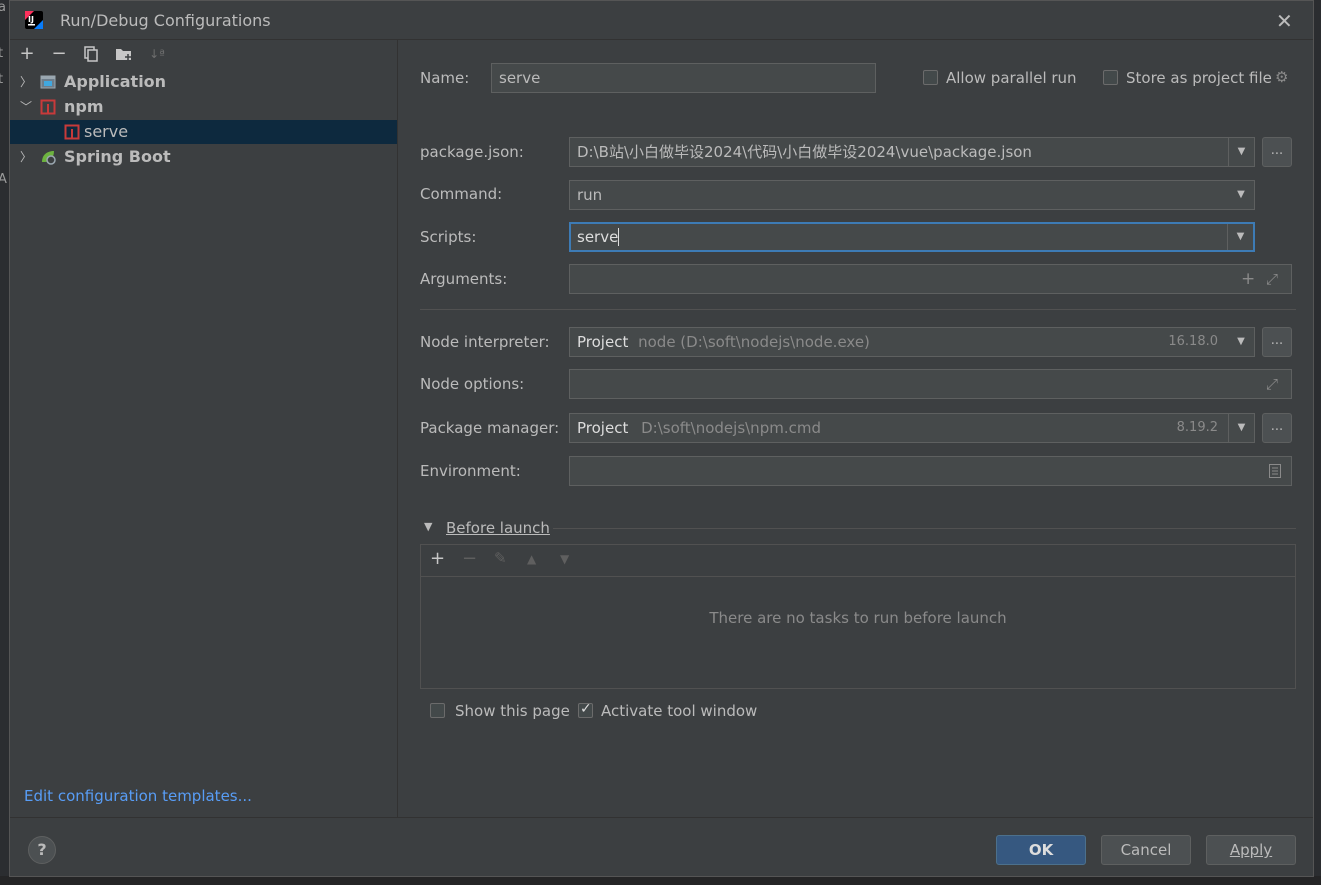  I want to click on store-as-project-file-label: Store as project file, so click(1199, 78).